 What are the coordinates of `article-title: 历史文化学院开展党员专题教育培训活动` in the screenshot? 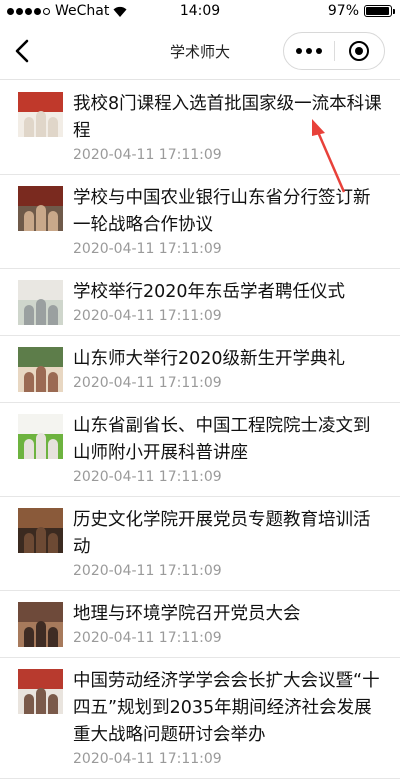 It's located at (227, 534).